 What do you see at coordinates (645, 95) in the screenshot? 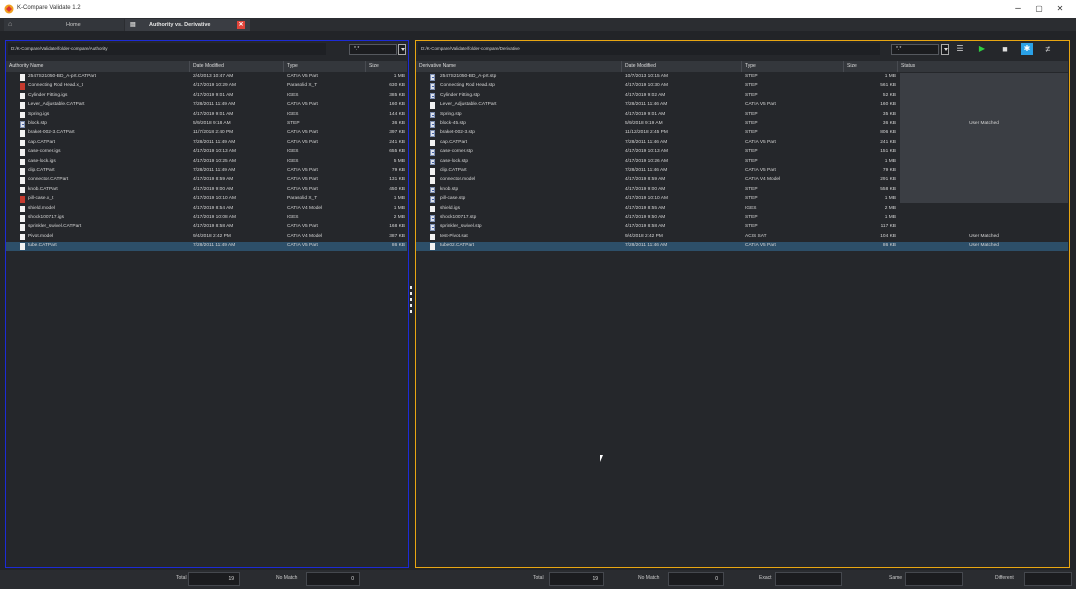
I see `cell-date: 4/17/2019 9:02 AM` at bounding box center [645, 95].